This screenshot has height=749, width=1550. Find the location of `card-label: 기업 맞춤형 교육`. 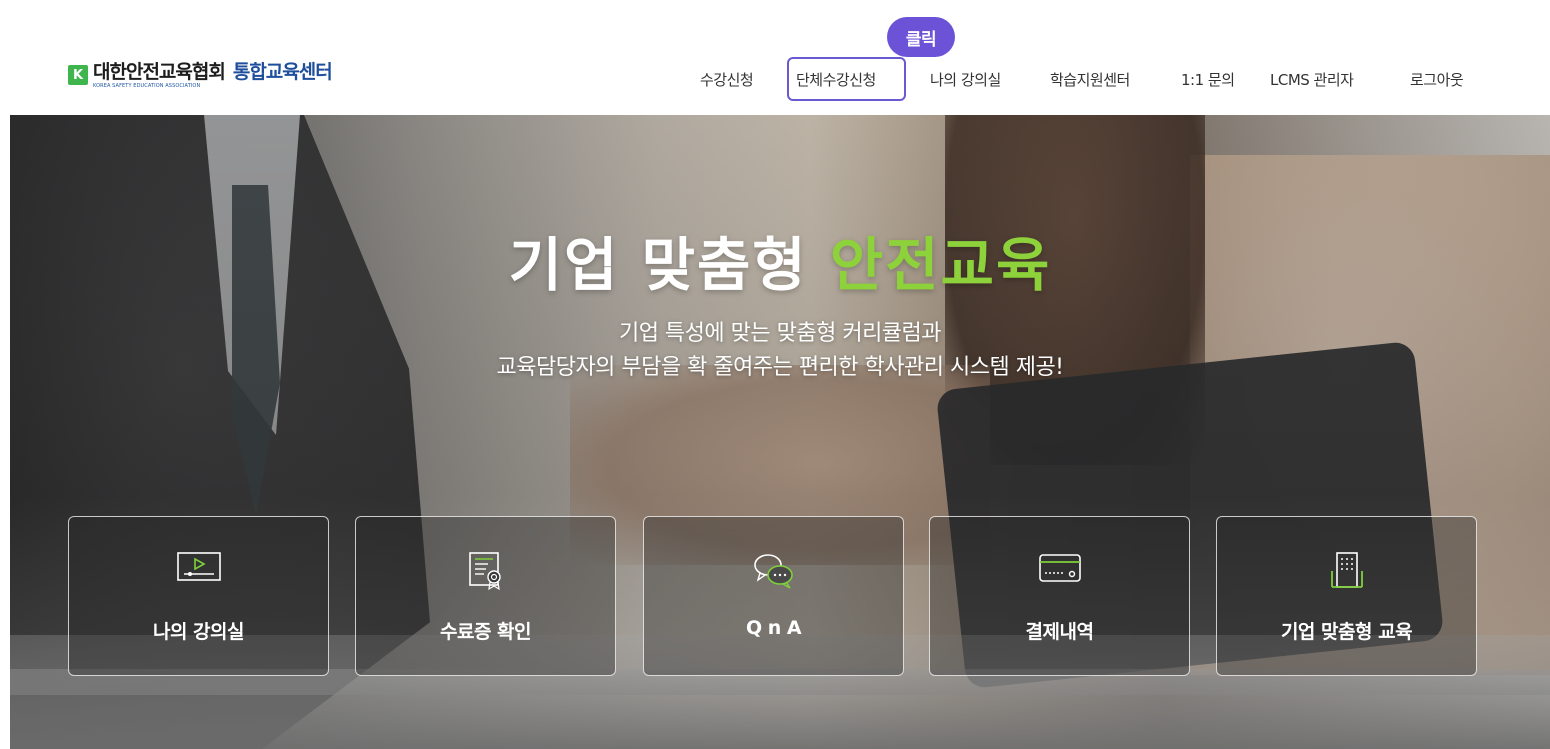

card-label: 기업 맞춤형 교육 is located at coordinates (1346, 632).